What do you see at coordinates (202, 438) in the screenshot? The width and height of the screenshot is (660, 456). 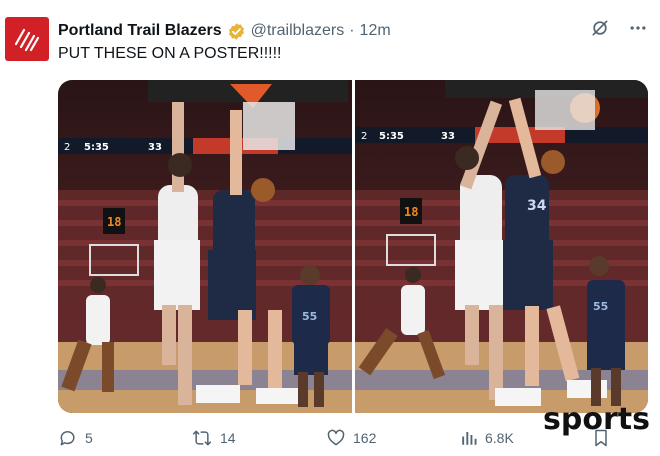 I see `retweet-icon` at bounding box center [202, 438].